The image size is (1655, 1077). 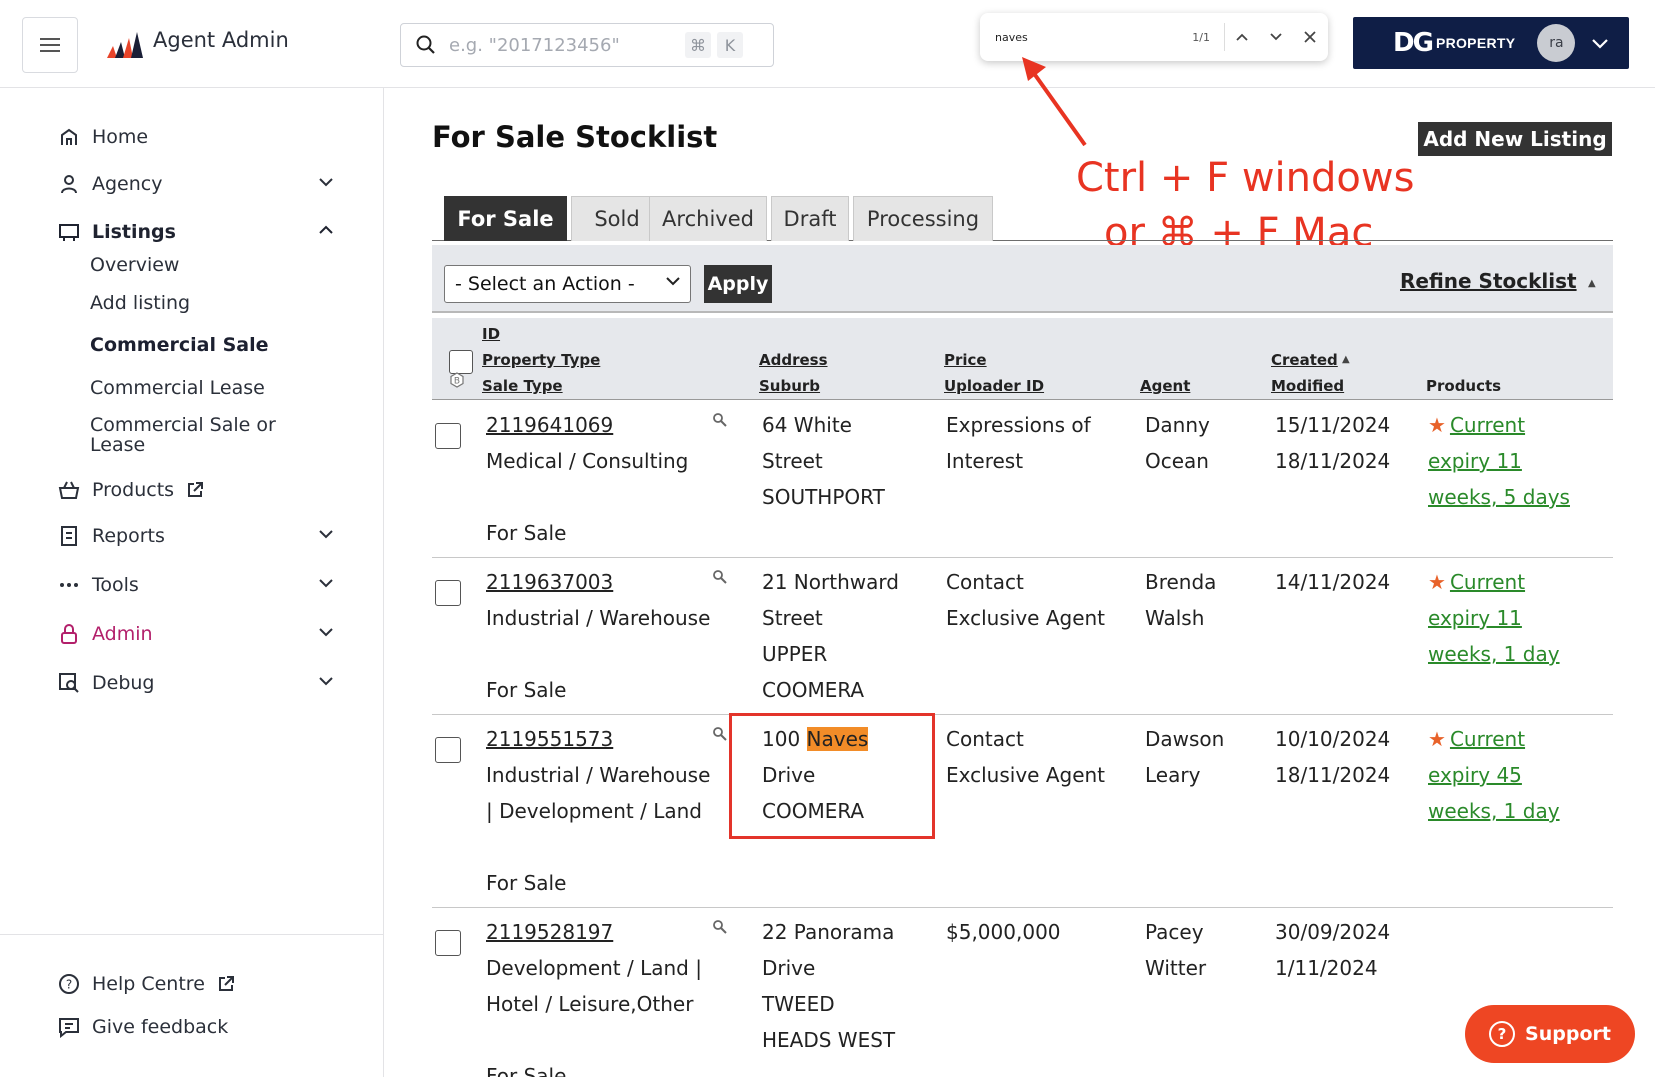 What do you see at coordinates (491, 334) in the screenshot?
I see `column-id: ID` at bounding box center [491, 334].